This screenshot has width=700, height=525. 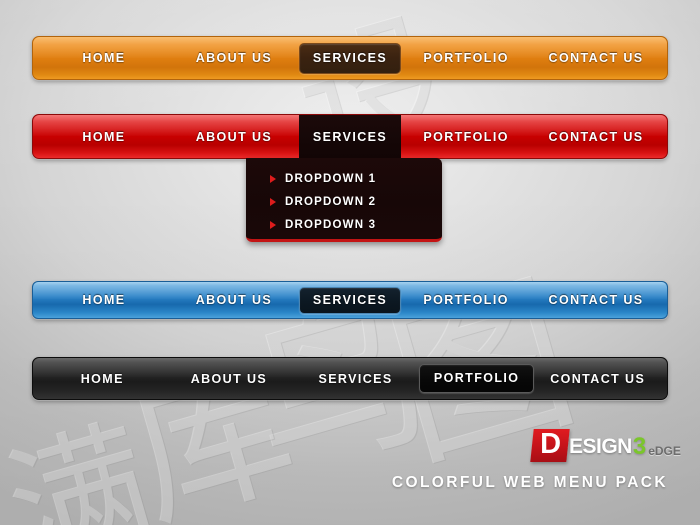 I want to click on dropdown-item-label: DROPDOWN 1, so click(x=331, y=179).